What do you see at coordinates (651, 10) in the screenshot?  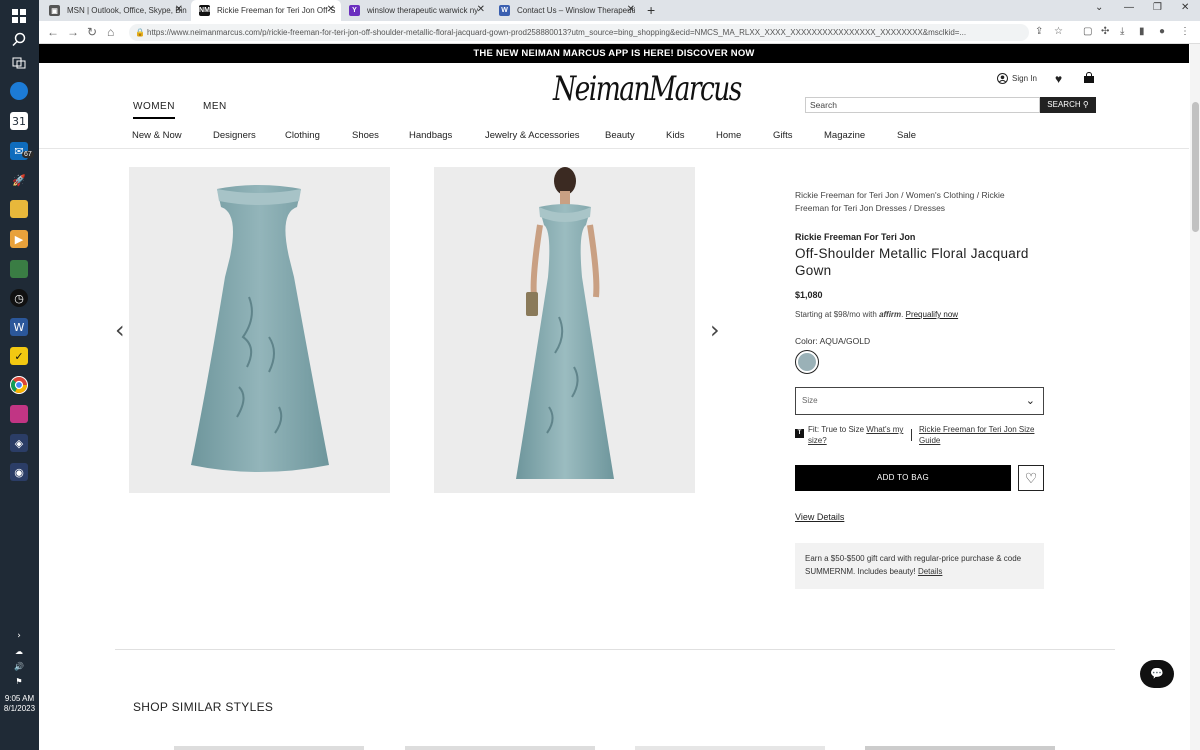 I see `new-tab-icon: +` at bounding box center [651, 10].